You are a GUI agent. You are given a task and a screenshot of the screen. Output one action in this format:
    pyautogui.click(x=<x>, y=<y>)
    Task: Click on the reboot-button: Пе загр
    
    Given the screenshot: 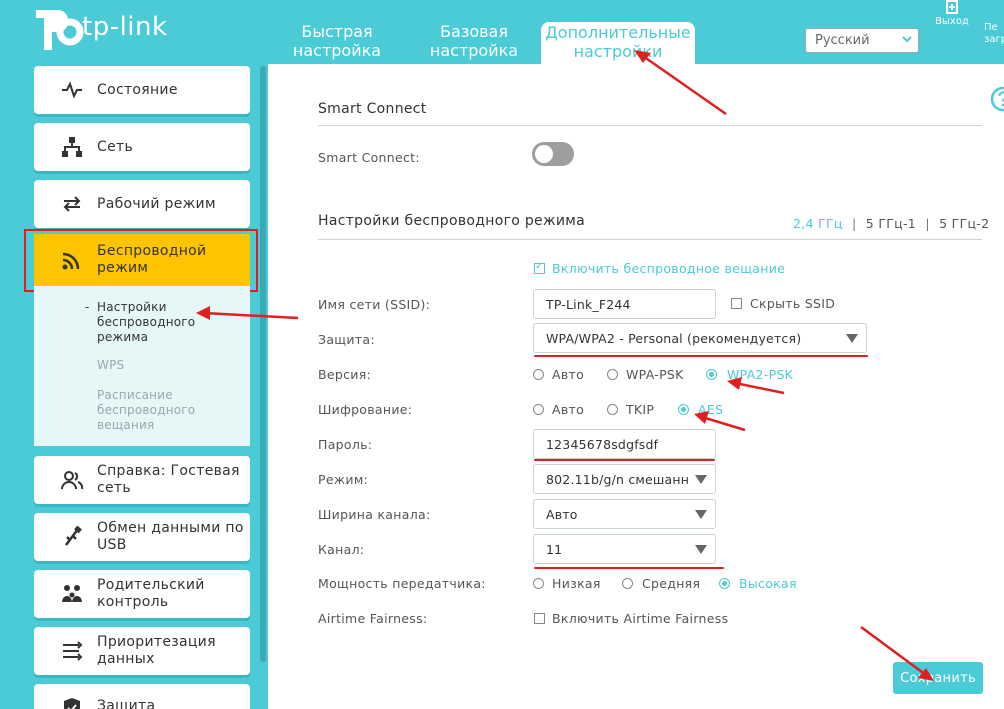 What is the action you would take?
    pyautogui.click(x=994, y=34)
    